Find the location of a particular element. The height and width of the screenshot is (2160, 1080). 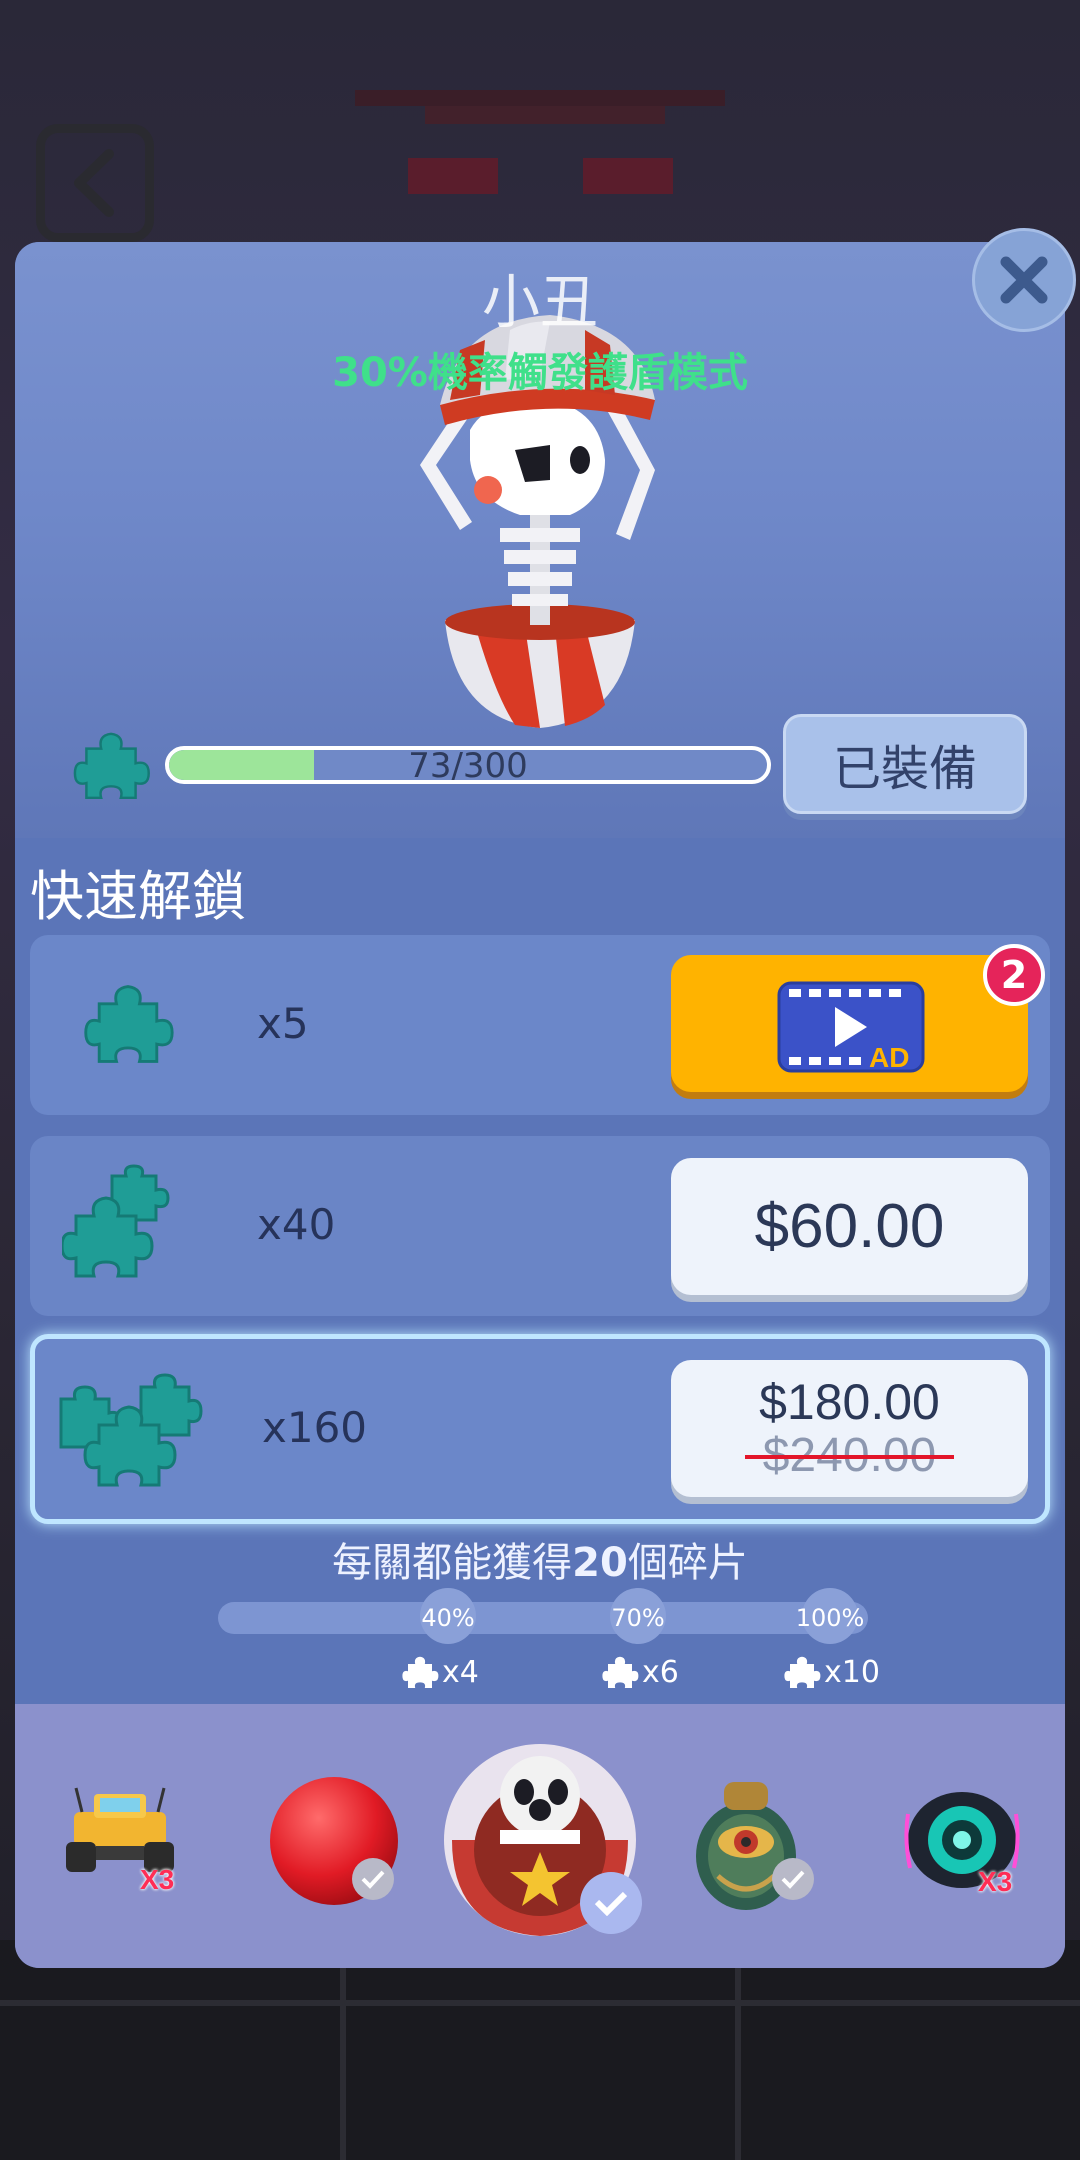

offer-quantity: x160 is located at coordinates (315, 1427).